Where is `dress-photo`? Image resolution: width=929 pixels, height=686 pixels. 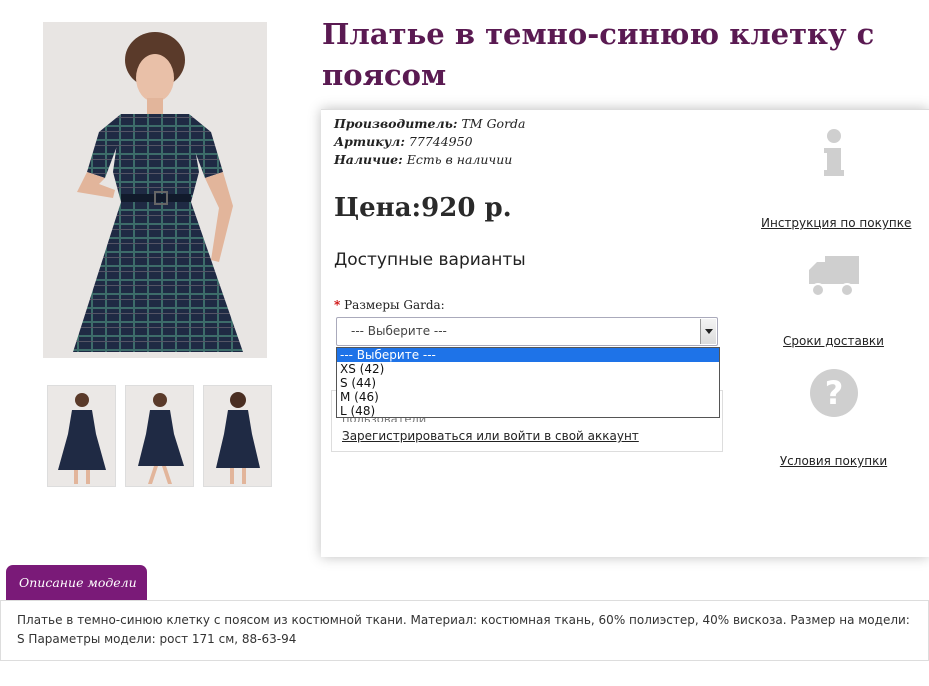
dress-photo is located at coordinates (155, 190).